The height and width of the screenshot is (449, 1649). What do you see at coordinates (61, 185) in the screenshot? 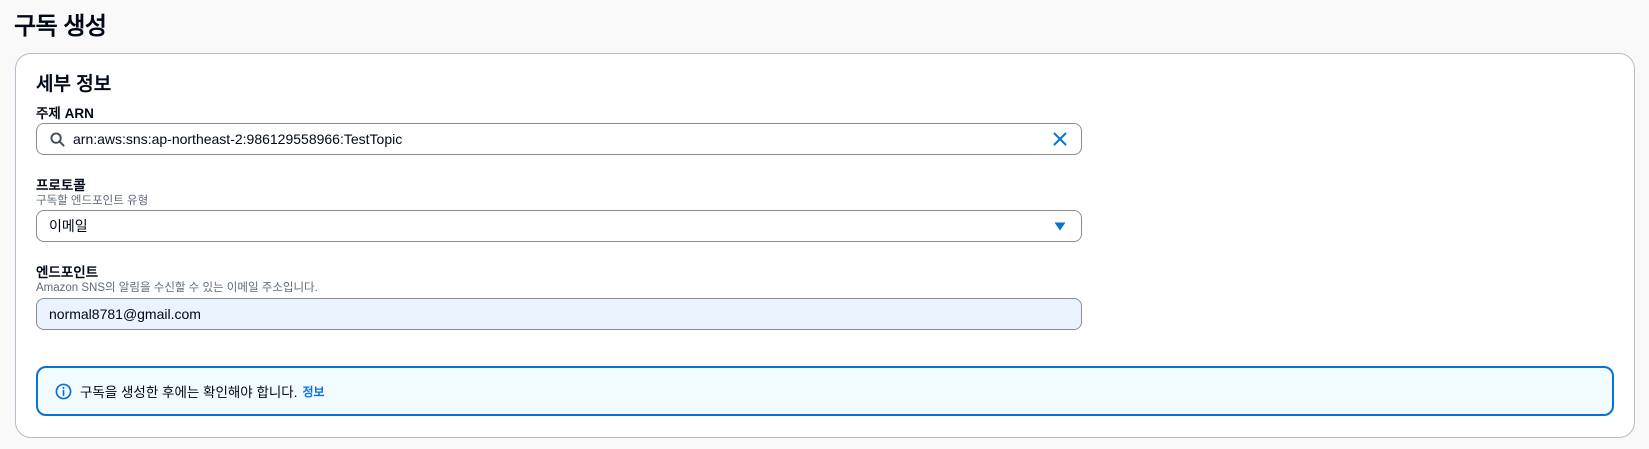
I see `protocol-label: 프로토콜` at bounding box center [61, 185].